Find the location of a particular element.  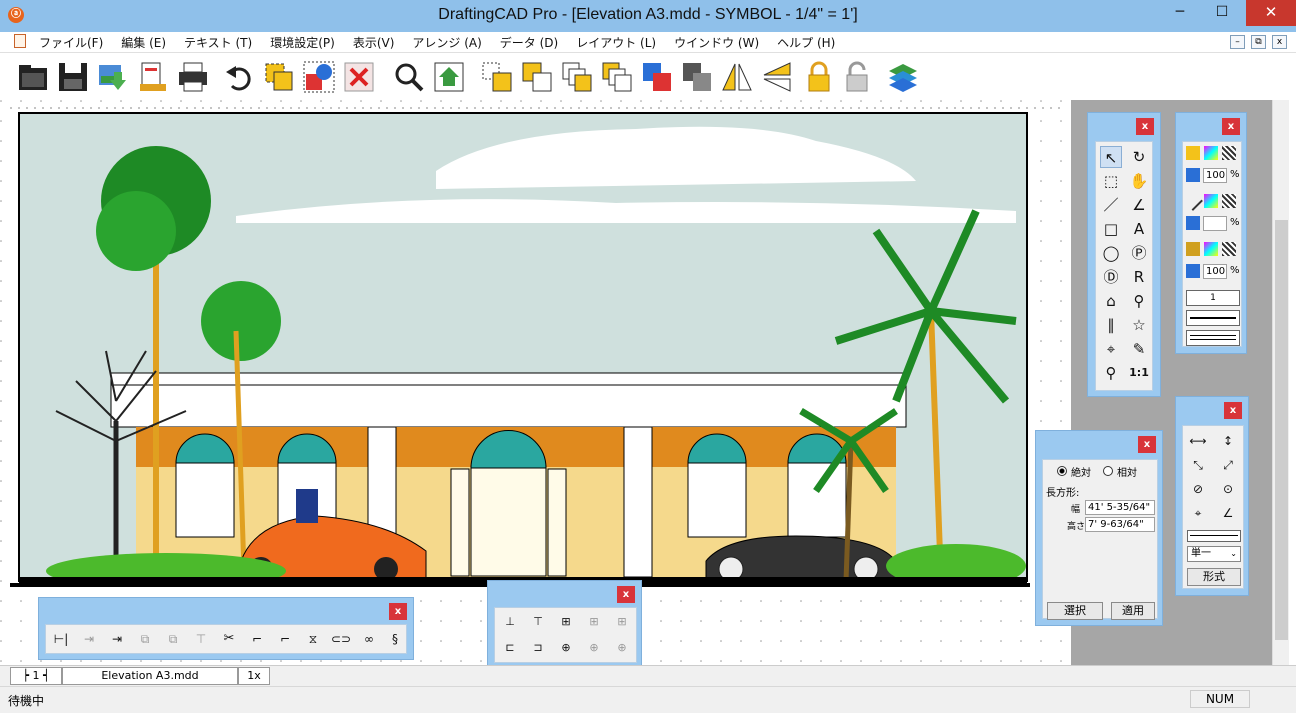

line-tool: ／ is located at coordinates (1111, 205).